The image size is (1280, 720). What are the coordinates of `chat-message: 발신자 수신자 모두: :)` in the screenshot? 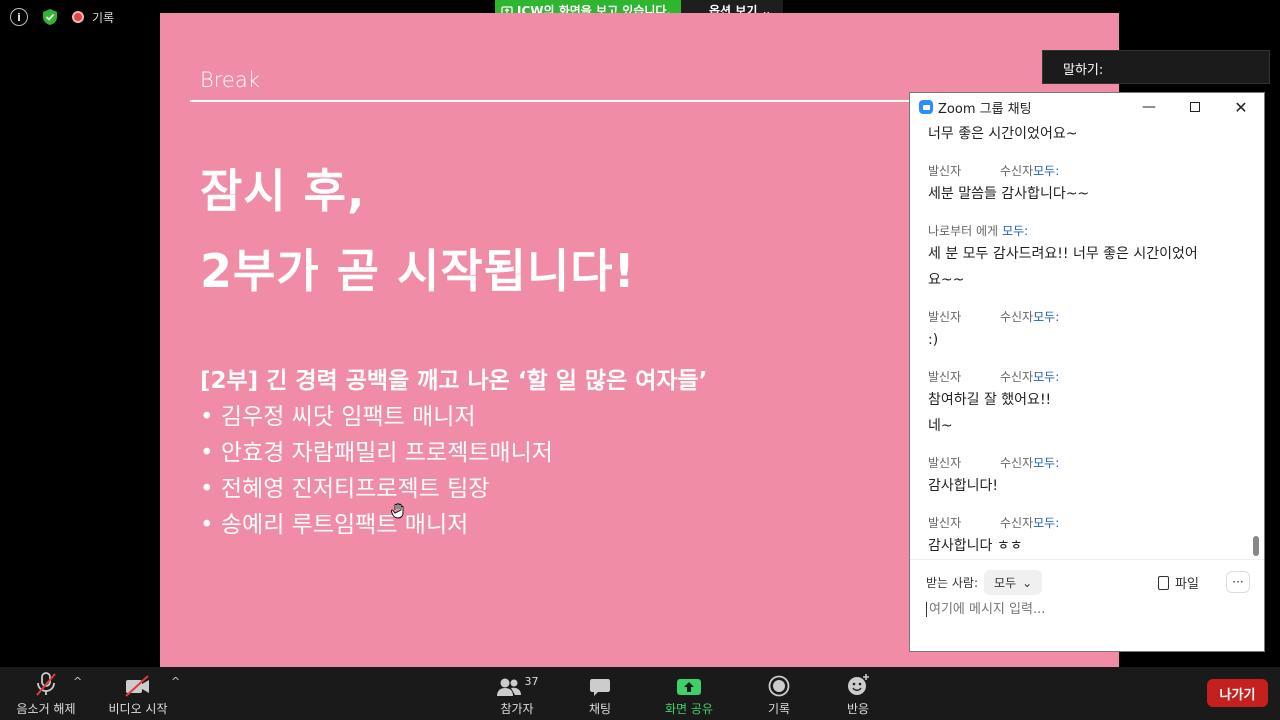 It's located at (1090, 330).